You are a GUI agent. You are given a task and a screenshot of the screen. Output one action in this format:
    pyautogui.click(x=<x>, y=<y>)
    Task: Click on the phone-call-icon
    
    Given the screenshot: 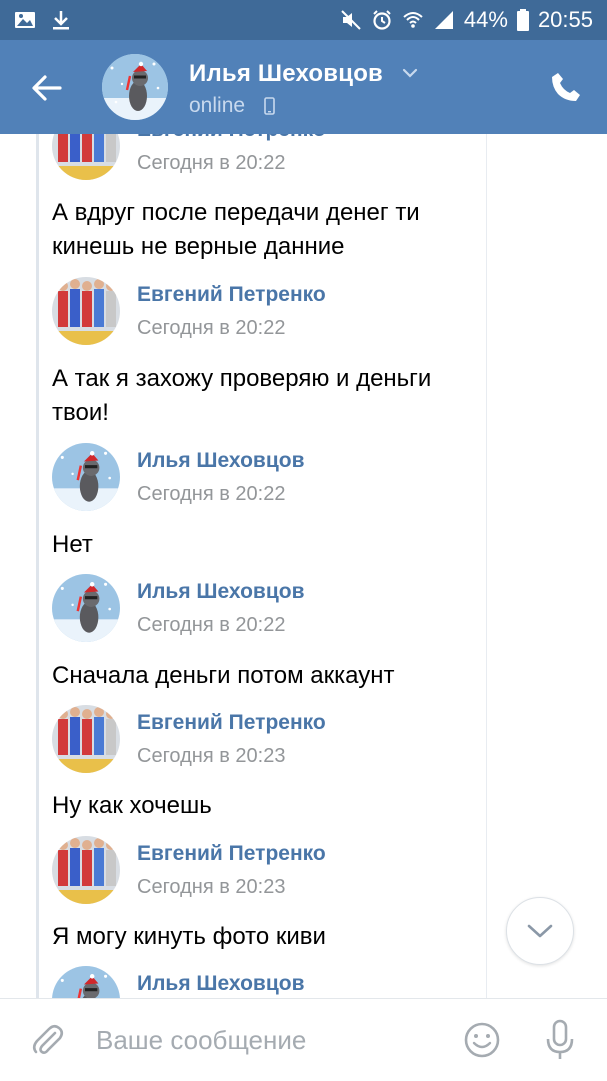 What is the action you would take?
    pyautogui.click(x=566, y=87)
    